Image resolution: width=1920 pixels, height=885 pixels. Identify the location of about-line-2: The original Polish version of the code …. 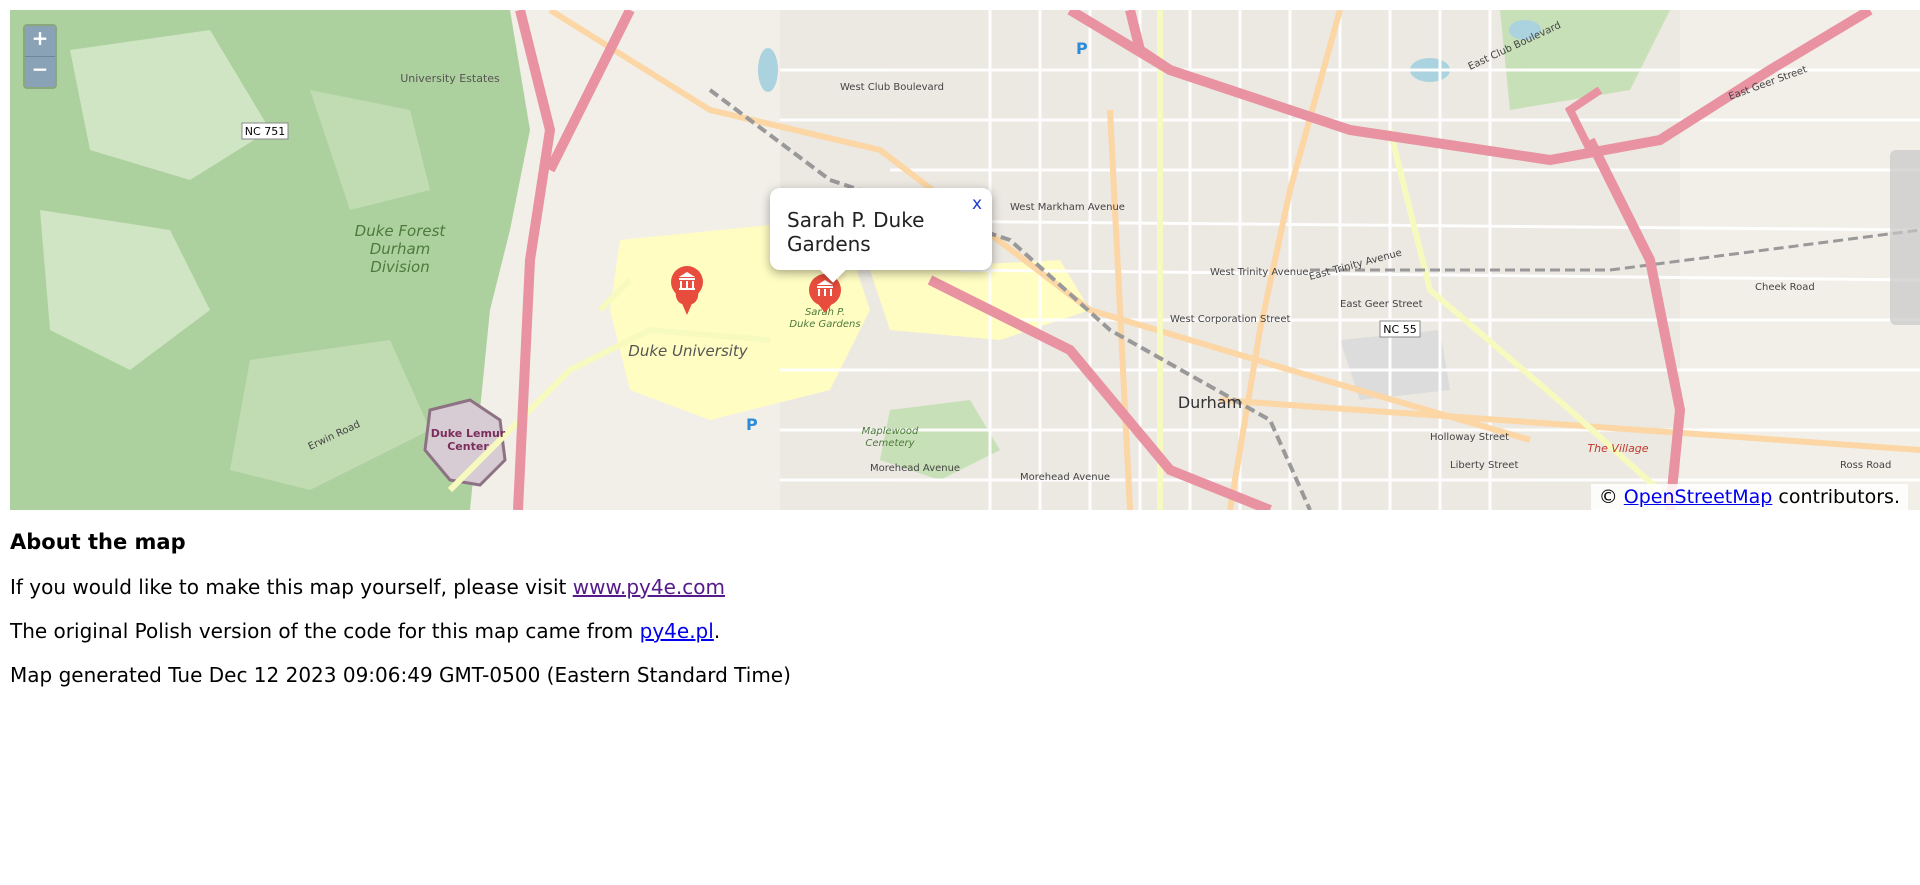
(955, 631).